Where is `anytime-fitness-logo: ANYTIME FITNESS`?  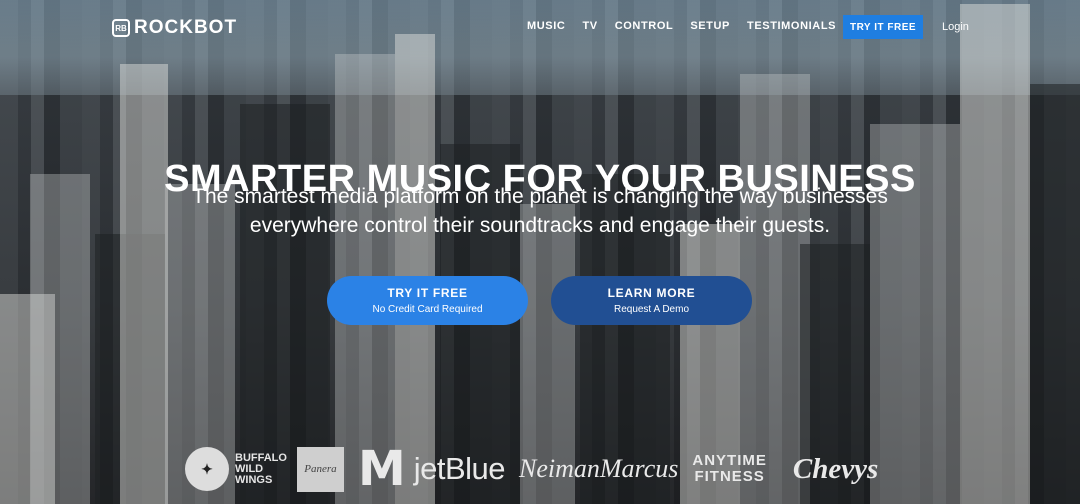
anytime-fitness-logo: ANYTIME FITNESS is located at coordinates (729, 469).